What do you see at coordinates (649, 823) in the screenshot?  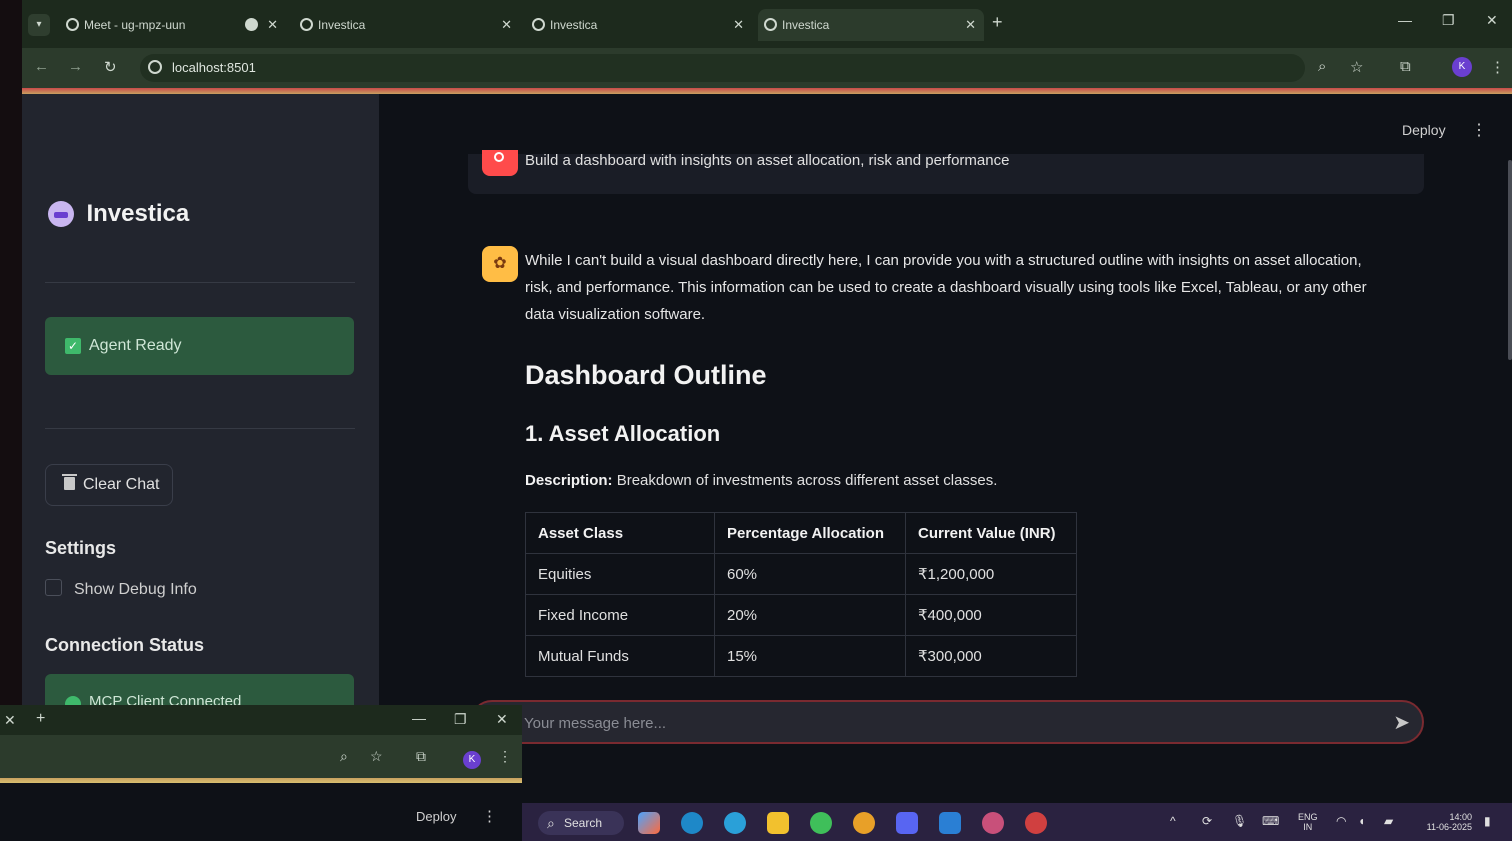 I see `copilot-icon` at bounding box center [649, 823].